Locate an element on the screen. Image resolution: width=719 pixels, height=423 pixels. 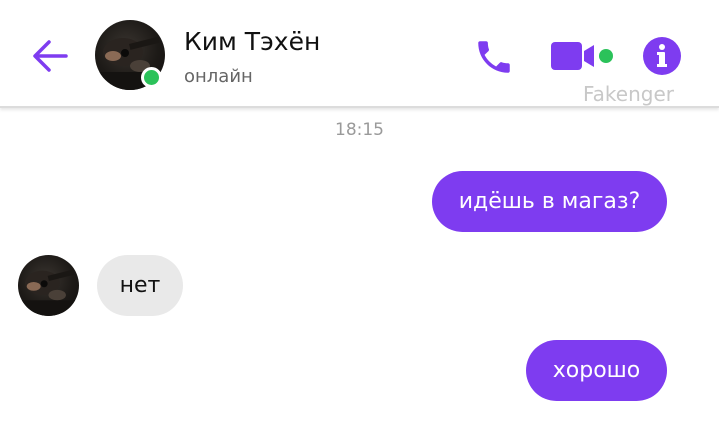
outgoing-message: идёшь в магаз? is located at coordinates (549, 201).